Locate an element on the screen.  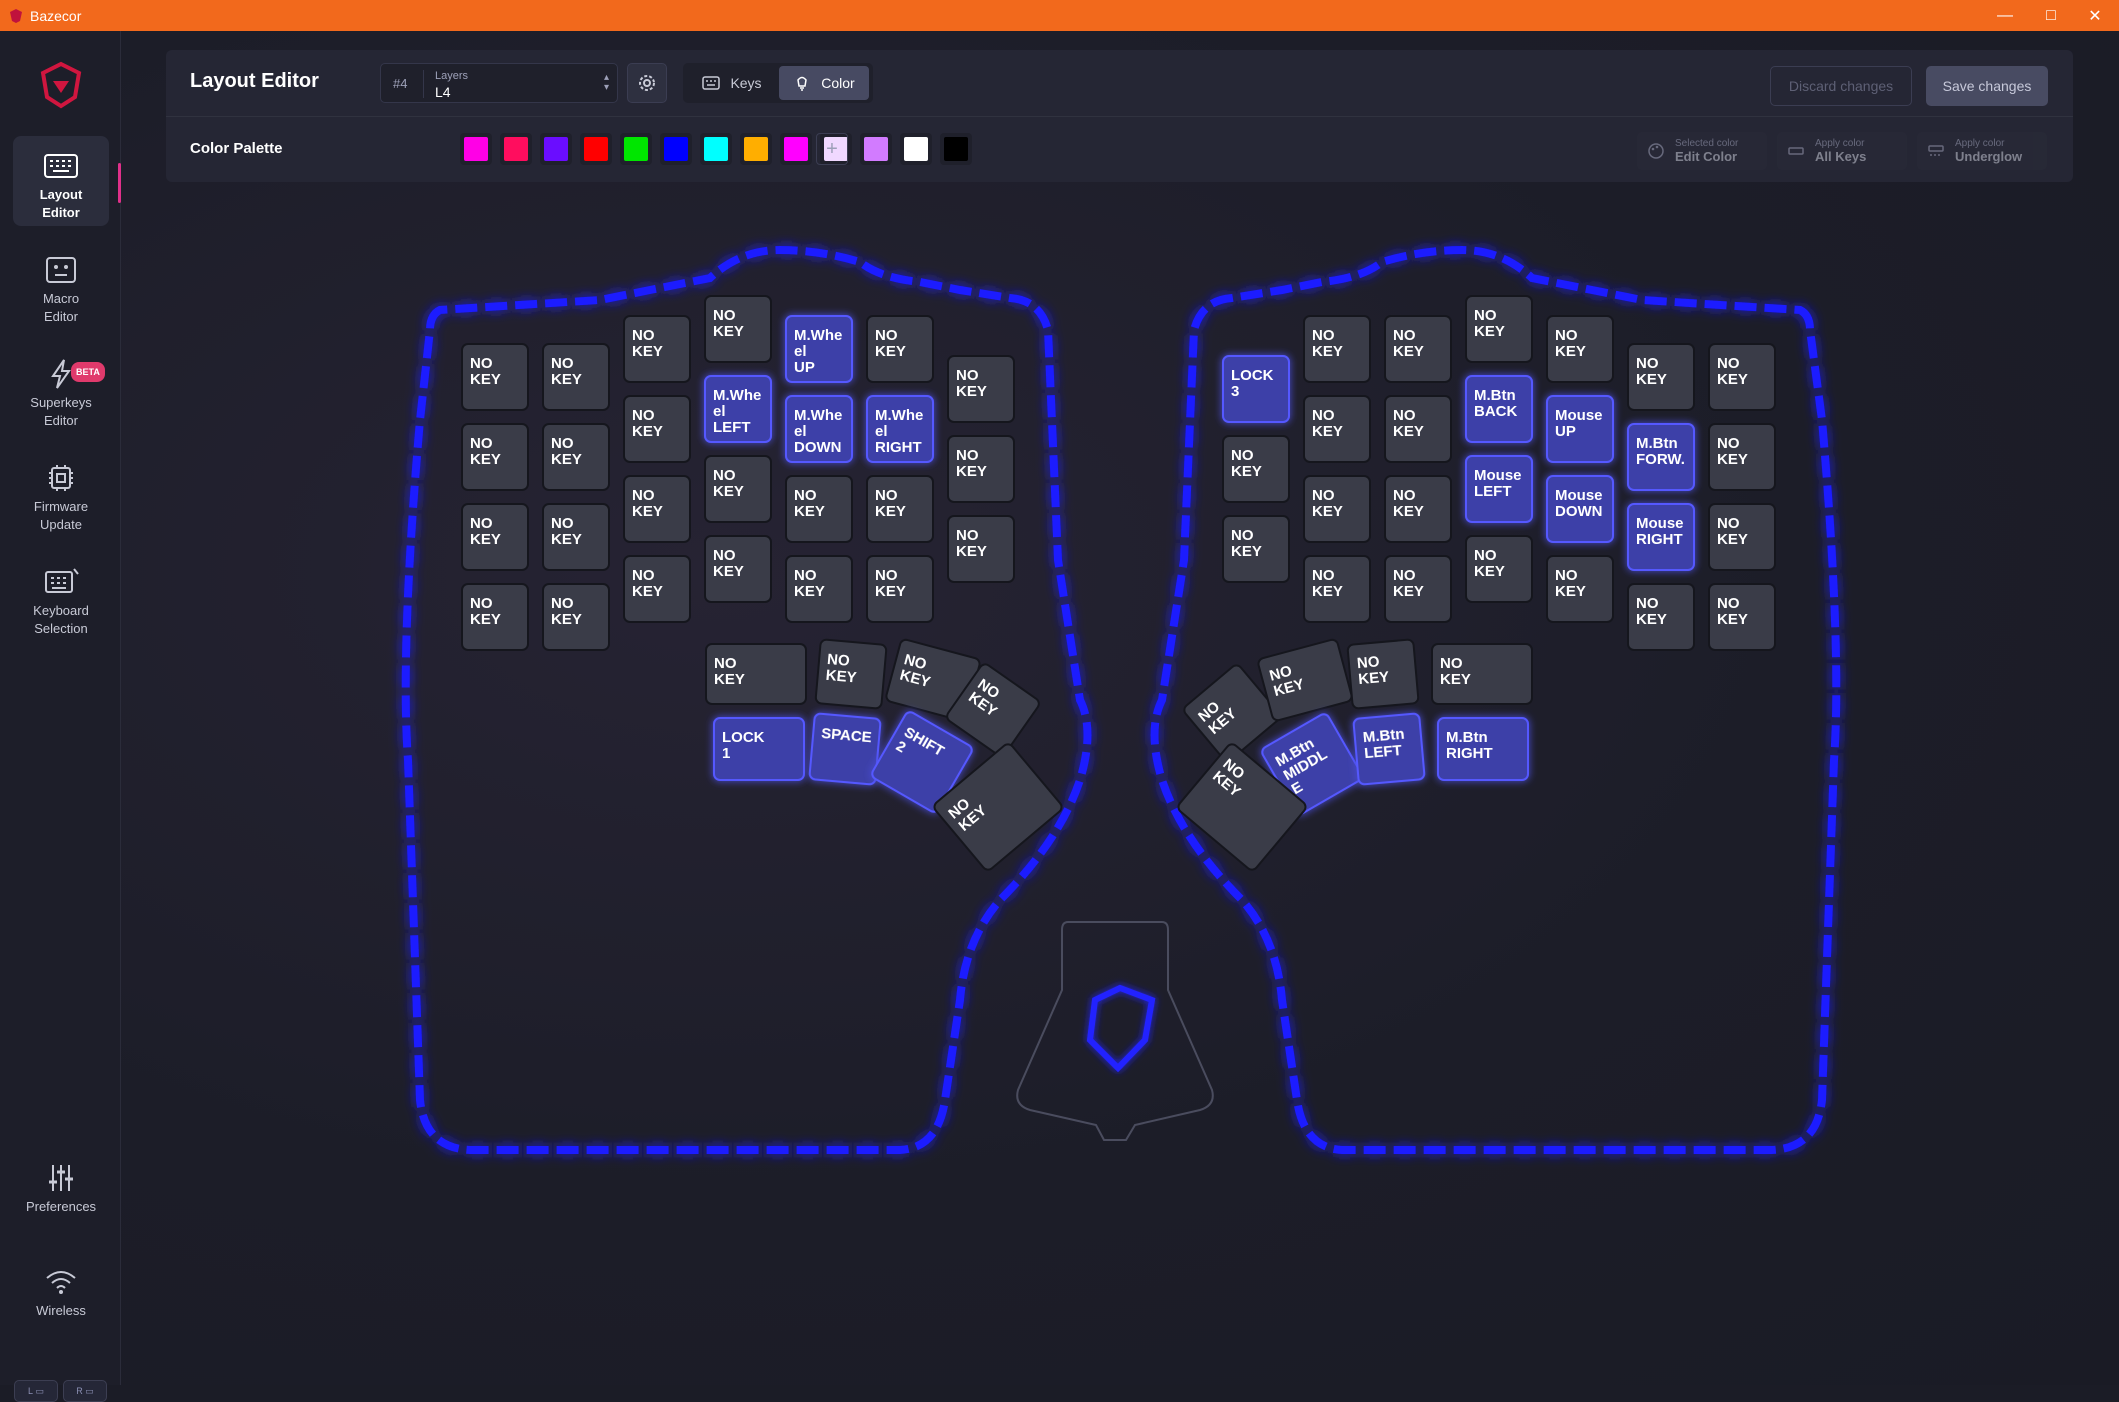
apply-all-keys-value: All Keys is located at coordinates (1841, 156).